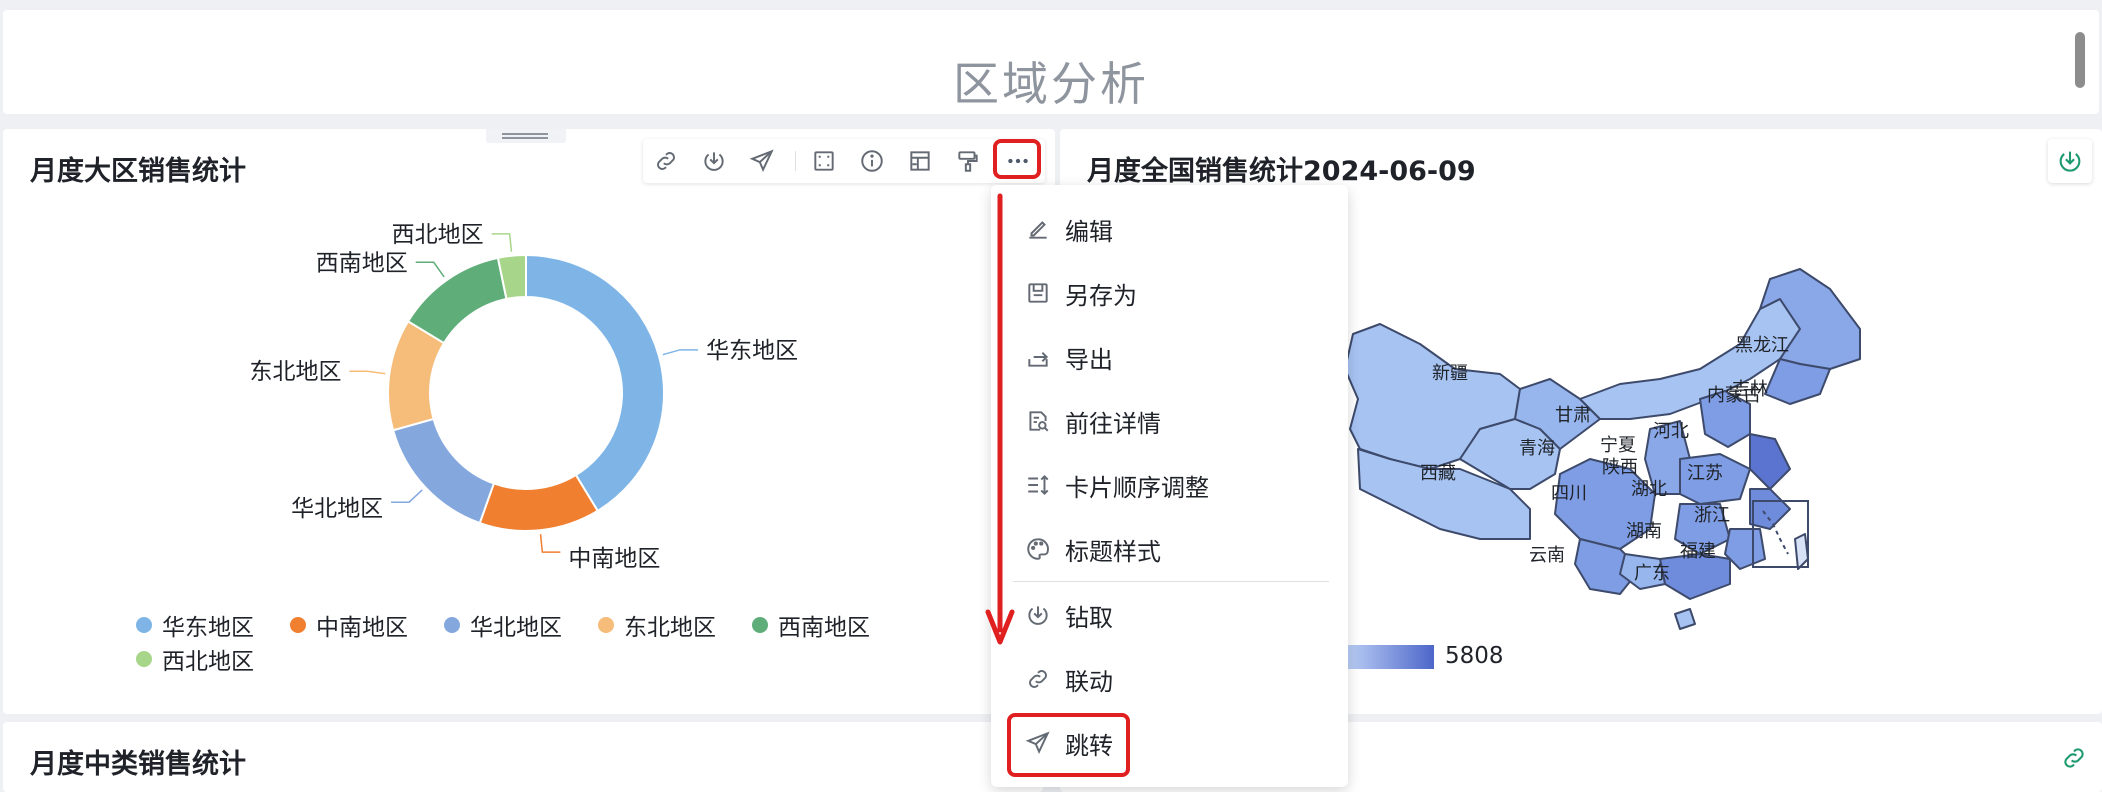  I want to click on province-label: 四川, so click(1569, 493).